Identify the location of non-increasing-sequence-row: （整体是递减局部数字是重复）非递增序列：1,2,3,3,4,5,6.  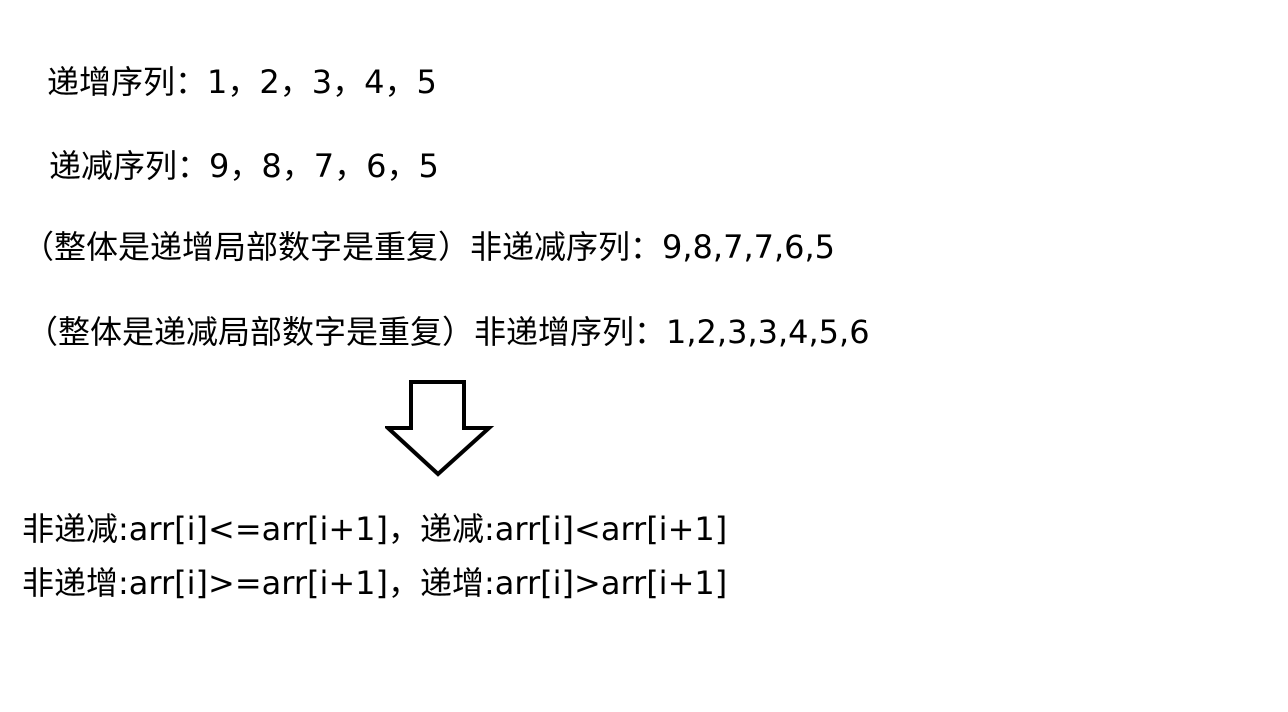
(448, 332).